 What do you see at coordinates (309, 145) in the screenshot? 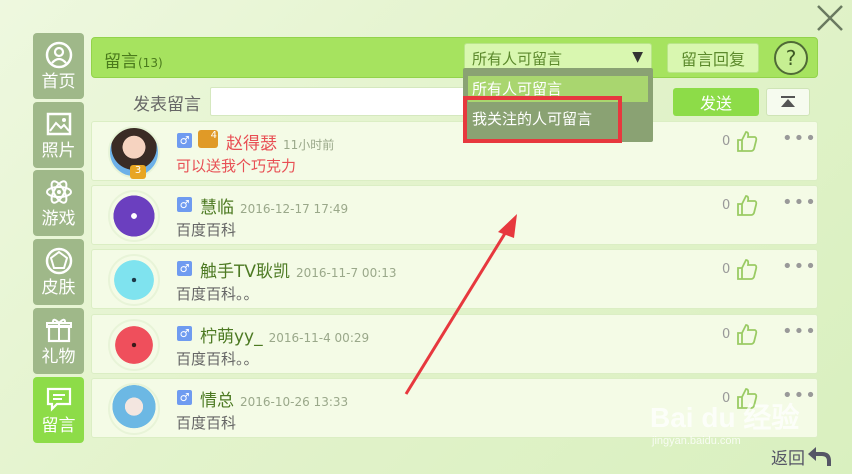
I see `timestamp: 11小时前` at bounding box center [309, 145].